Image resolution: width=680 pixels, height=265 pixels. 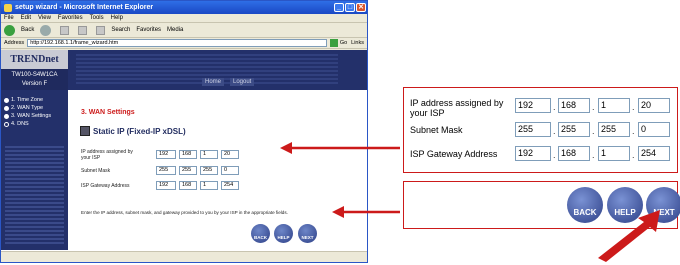 What do you see at coordinates (629, 236) in the screenshot?
I see `arrow-to-next` at bounding box center [629, 236].